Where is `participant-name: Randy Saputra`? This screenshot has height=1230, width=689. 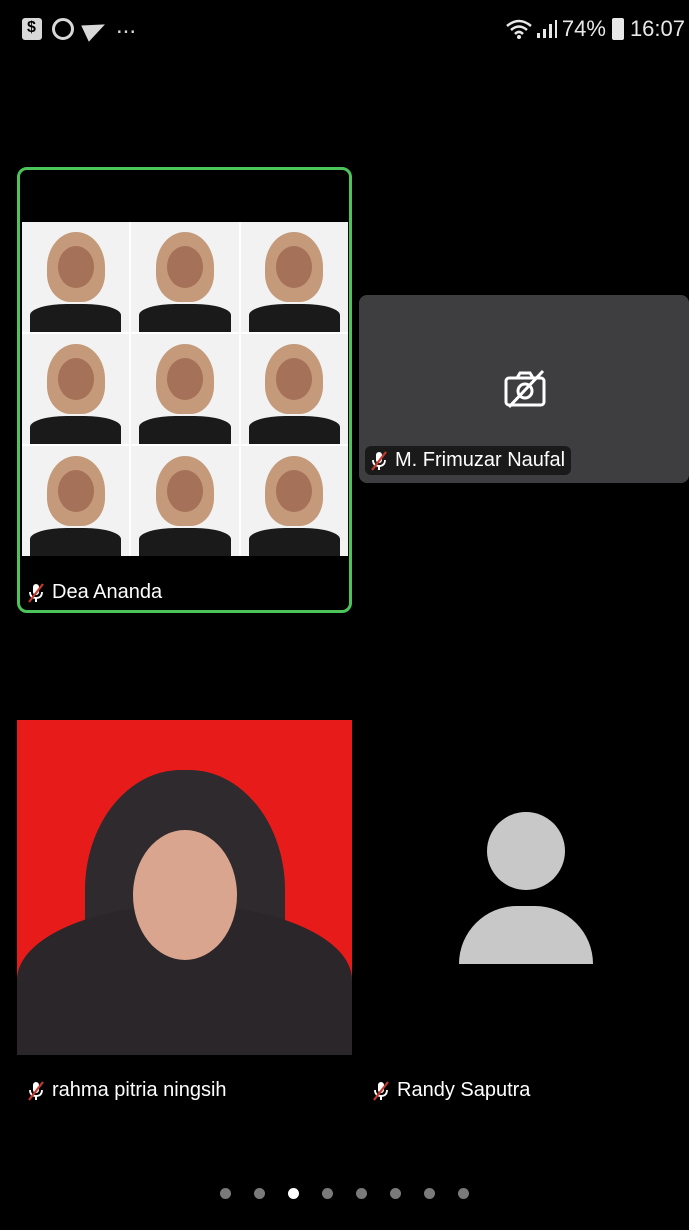
participant-name: Randy Saputra is located at coordinates (464, 1090).